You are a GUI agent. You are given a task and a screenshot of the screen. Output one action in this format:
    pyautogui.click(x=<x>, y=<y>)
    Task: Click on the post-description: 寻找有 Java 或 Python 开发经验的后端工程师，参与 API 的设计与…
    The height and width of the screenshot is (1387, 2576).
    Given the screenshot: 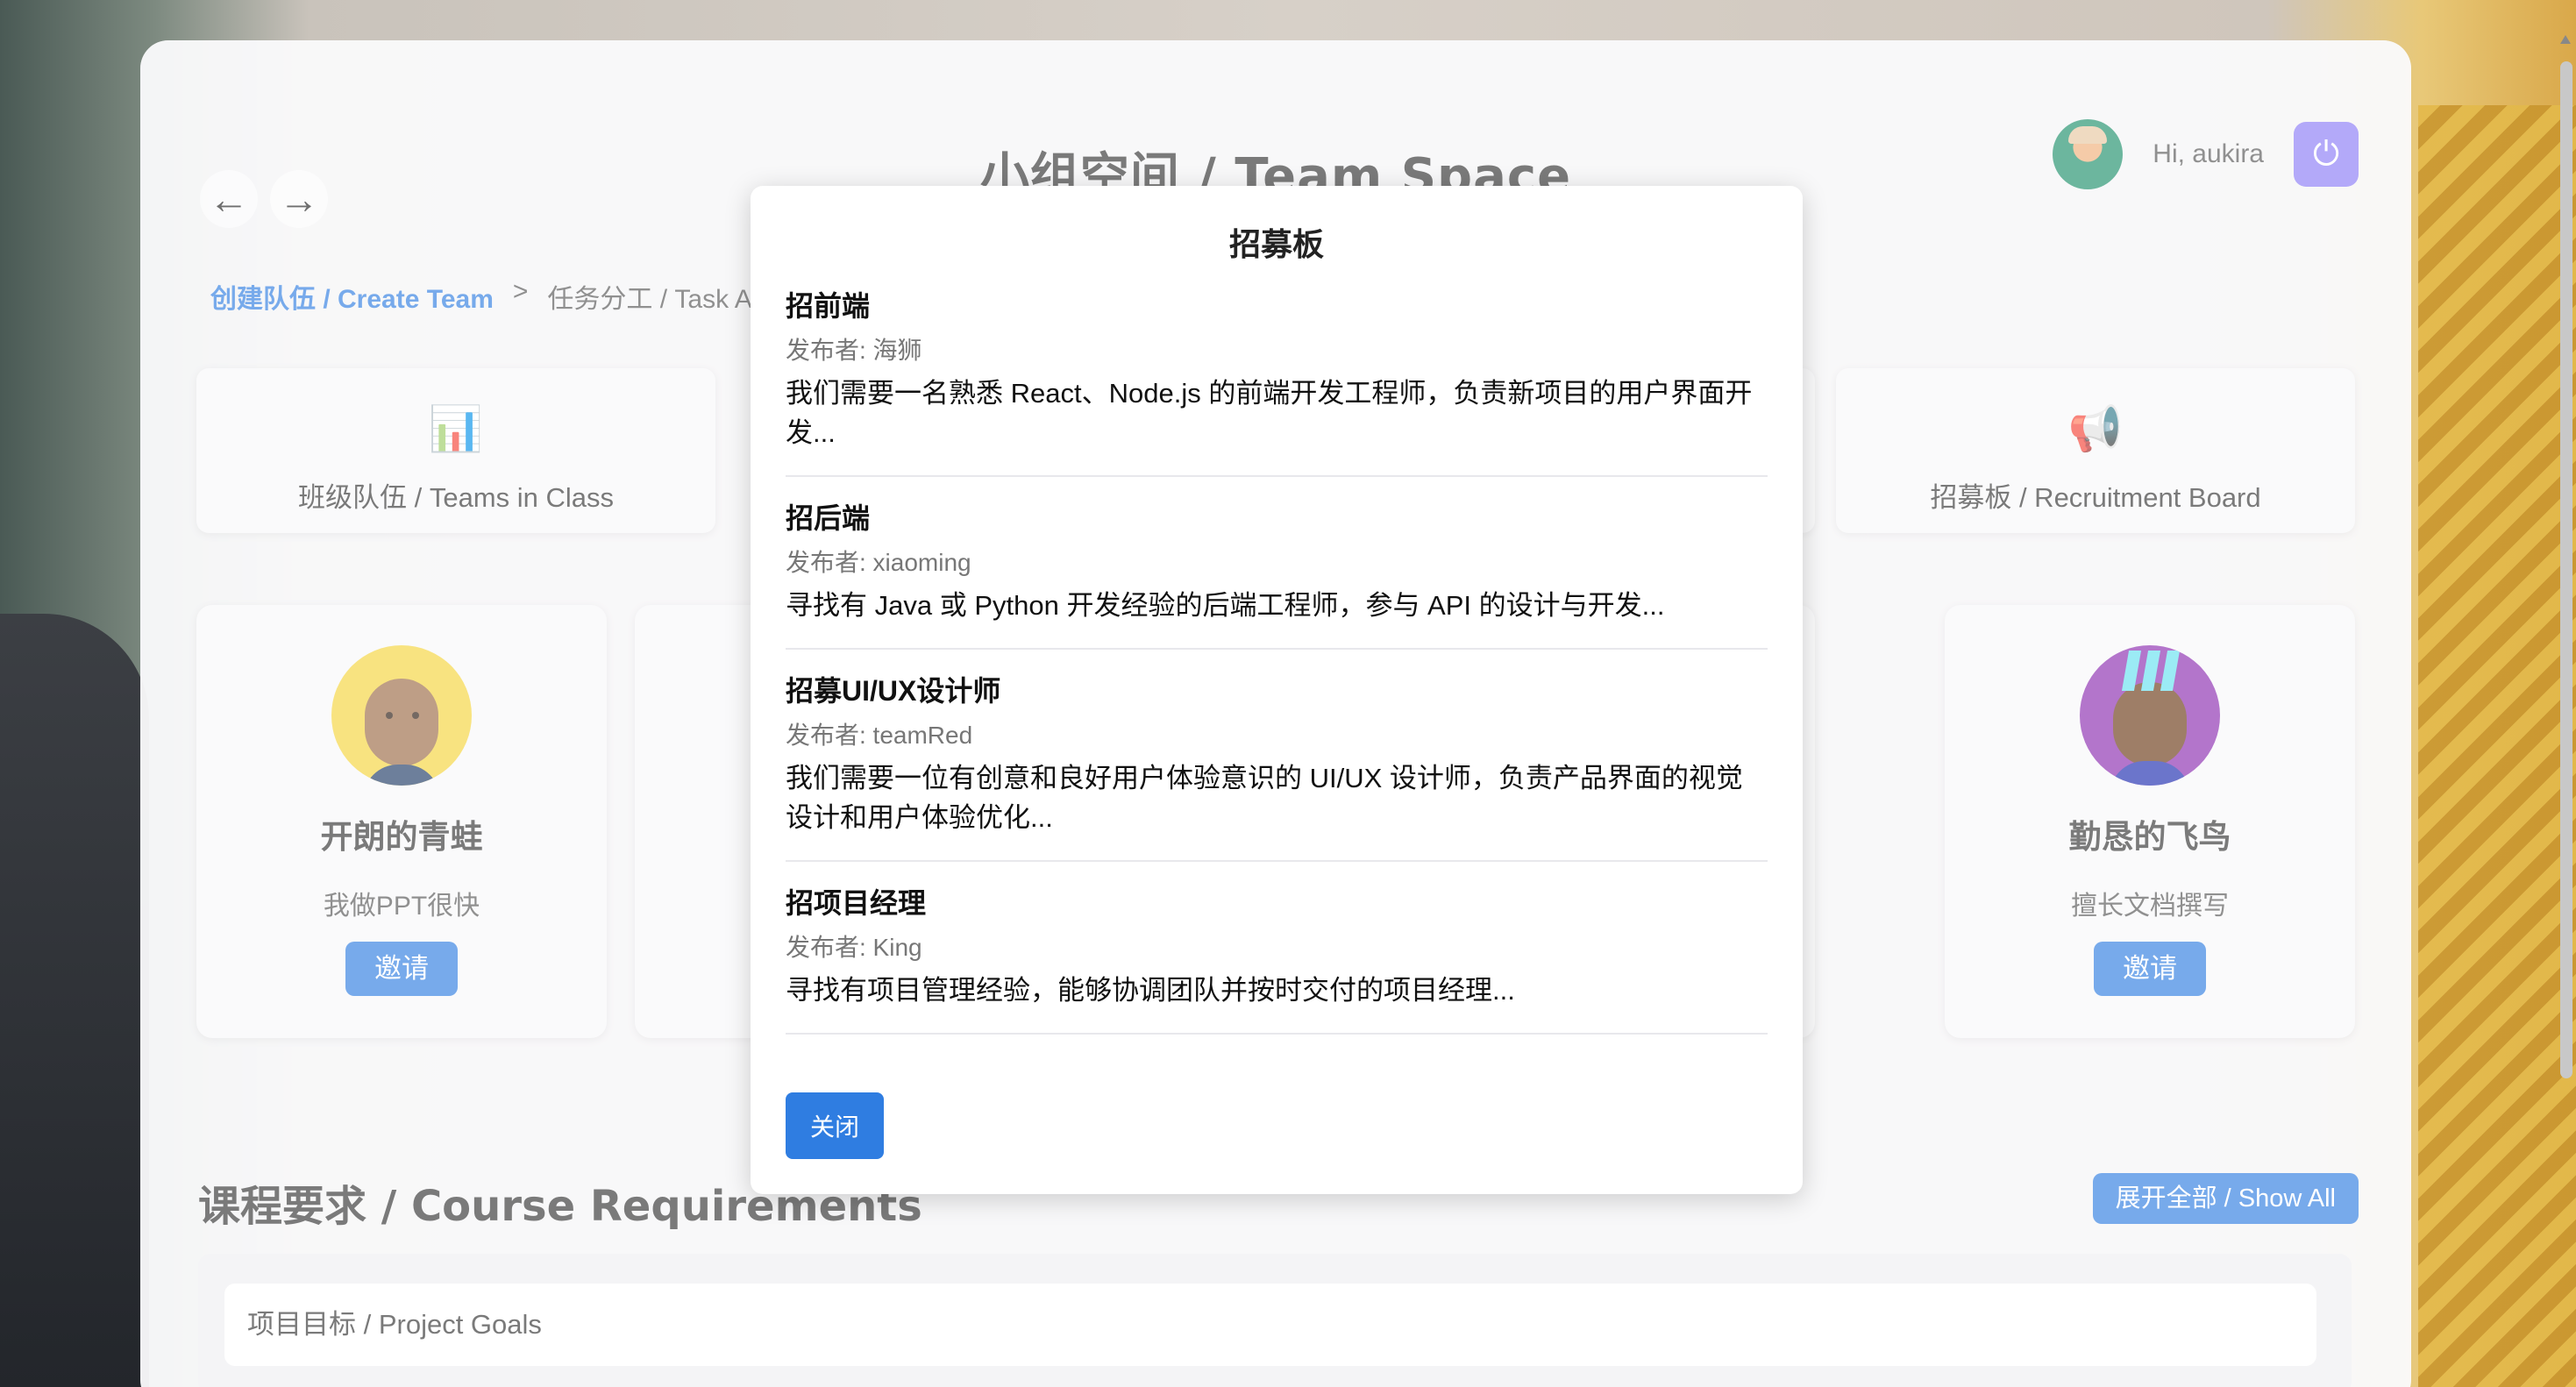 What is the action you would take?
    pyautogui.click(x=1225, y=606)
    